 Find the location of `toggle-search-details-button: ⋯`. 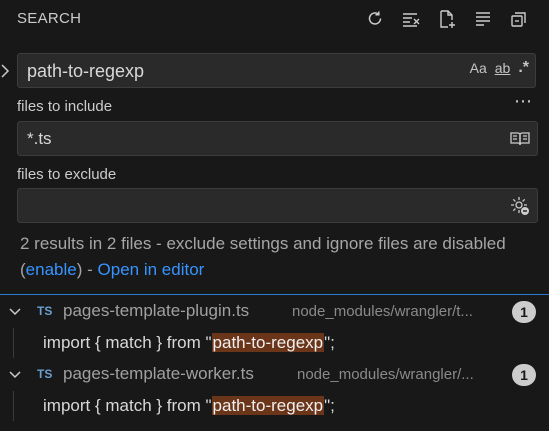

toggle-search-details-button: ⋯ is located at coordinates (523, 101).